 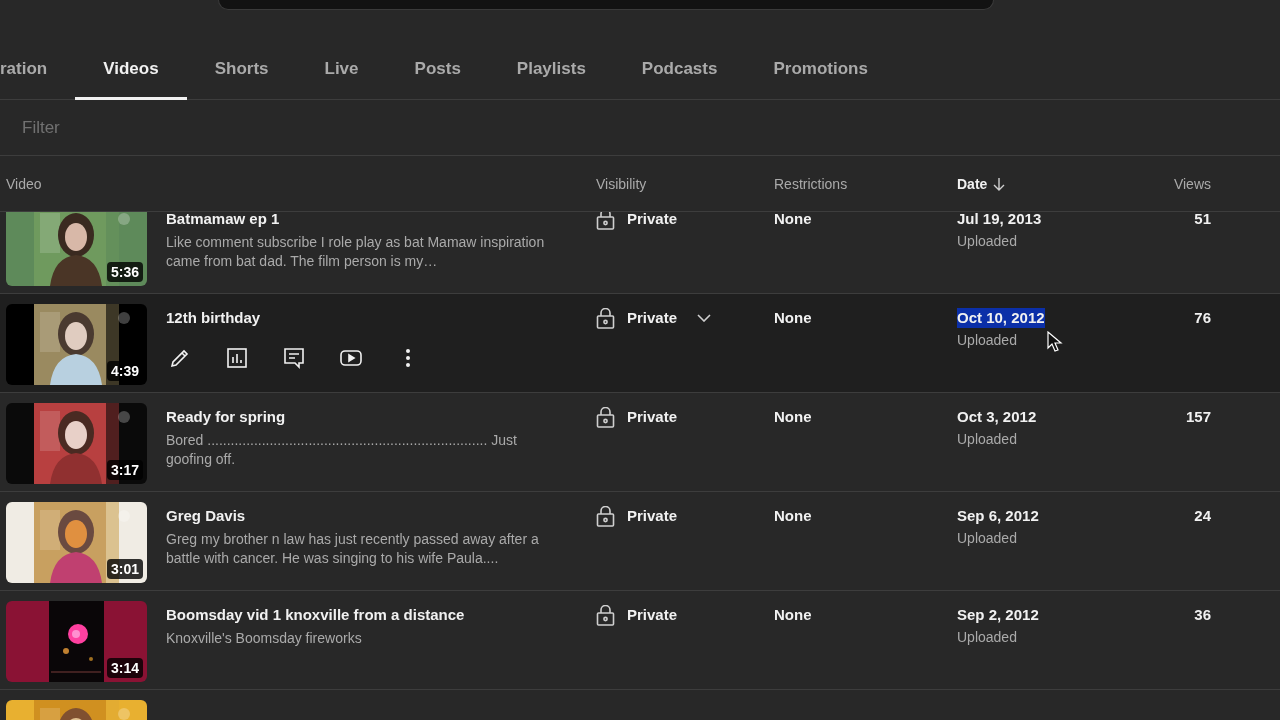 What do you see at coordinates (1192, 183) in the screenshot?
I see `column-header: Views` at bounding box center [1192, 183].